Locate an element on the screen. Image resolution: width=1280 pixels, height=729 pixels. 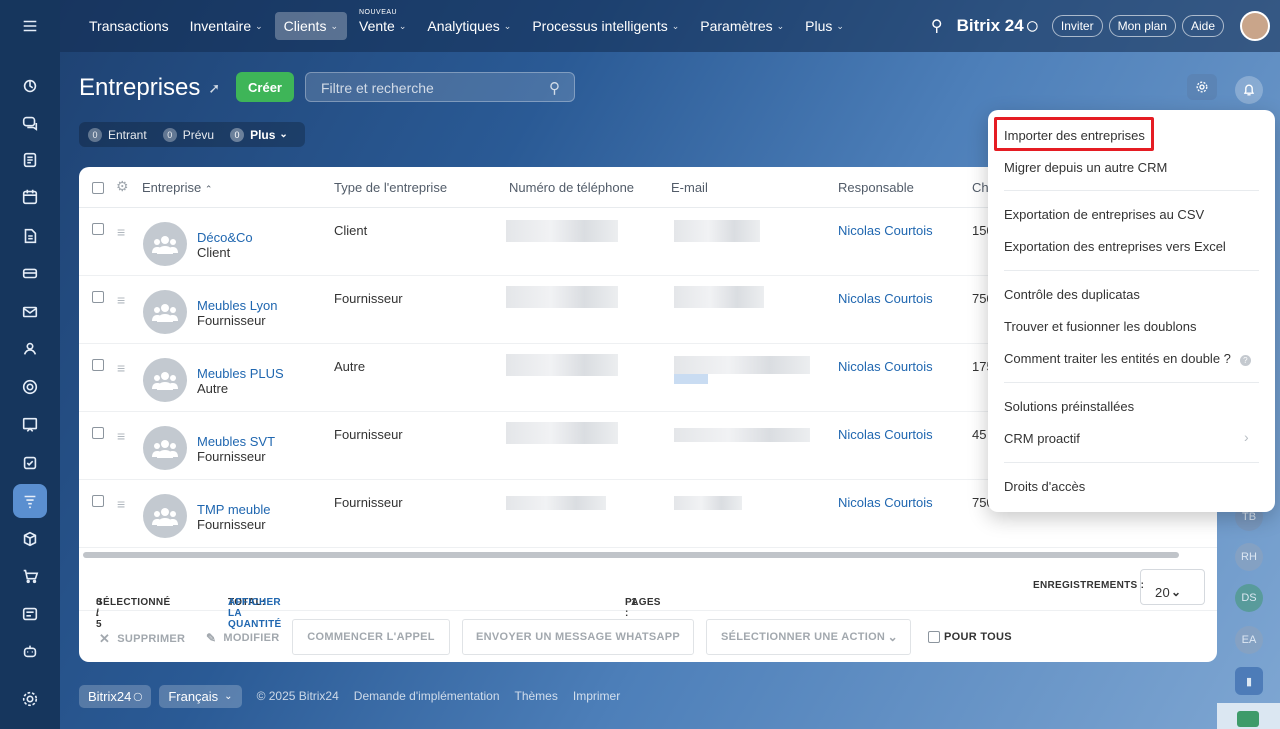
column-header-responsible: Responsable is located at coordinates (876, 187).